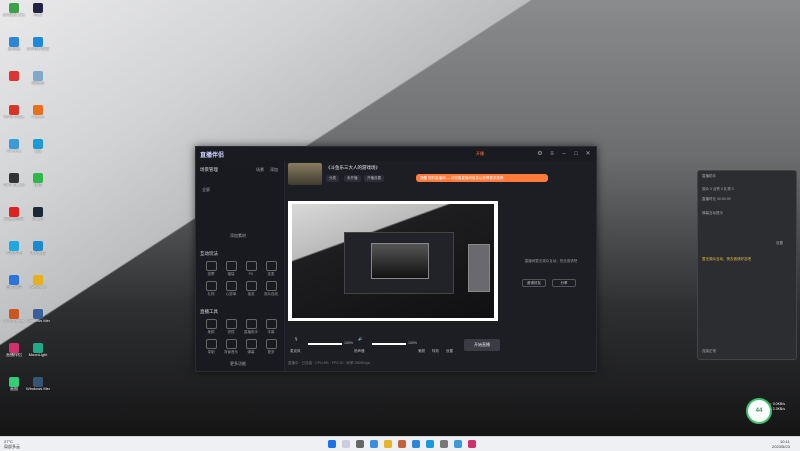  What do you see at coordinates (396, 154) in the screenshot?
I see `titlebar: 直播伴侣 开播 ⚙ ≡ – □ ✕` at bounding box center [396, 154].